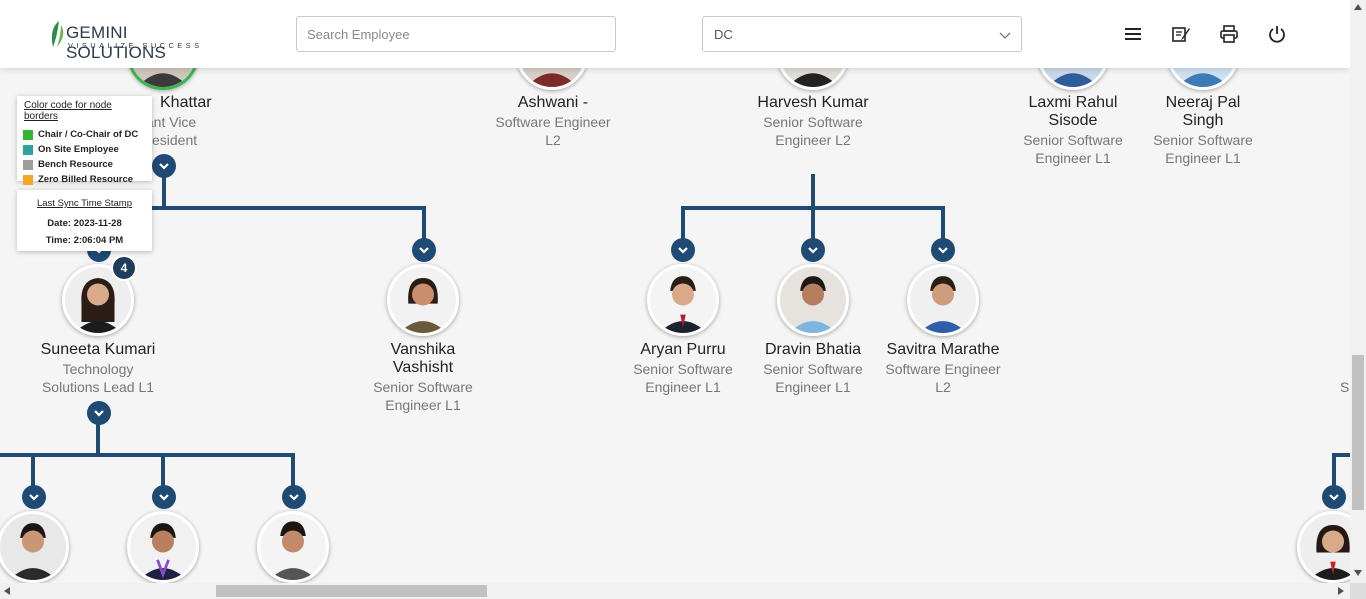 The width and height of the screenshot is (1366, 599). Describe the element at coordinates (98, 387) in the screenshot. I see `node-role-suneeta-2: Solutions Lead L1` at that location.